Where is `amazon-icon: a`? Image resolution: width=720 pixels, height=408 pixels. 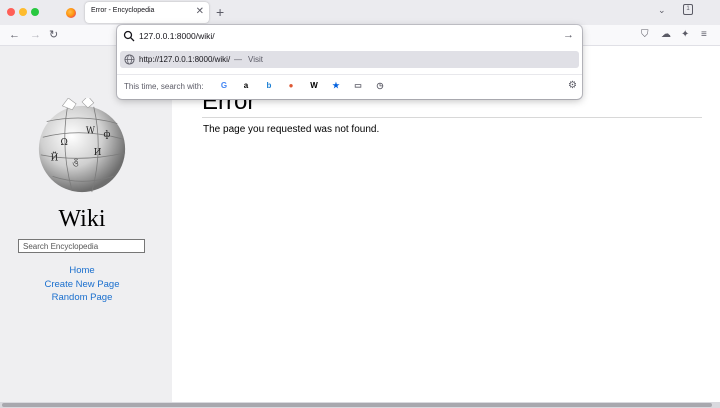 amazon-icon: a is located at coordinates (246, 86).